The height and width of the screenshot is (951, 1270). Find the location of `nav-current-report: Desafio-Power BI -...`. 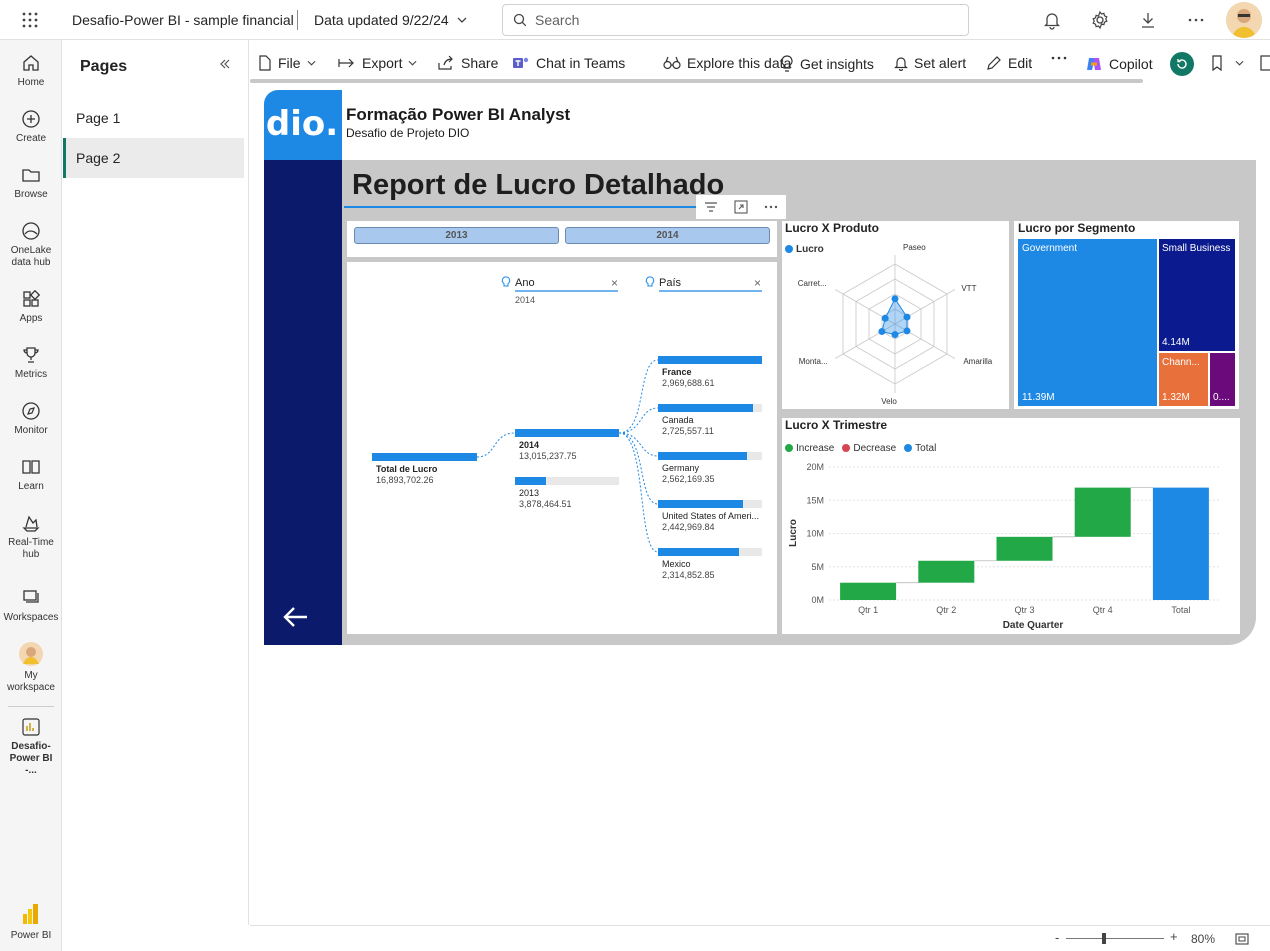

nav-current-report: Desafio-Power BI -... is located at coordinates (31, 747).